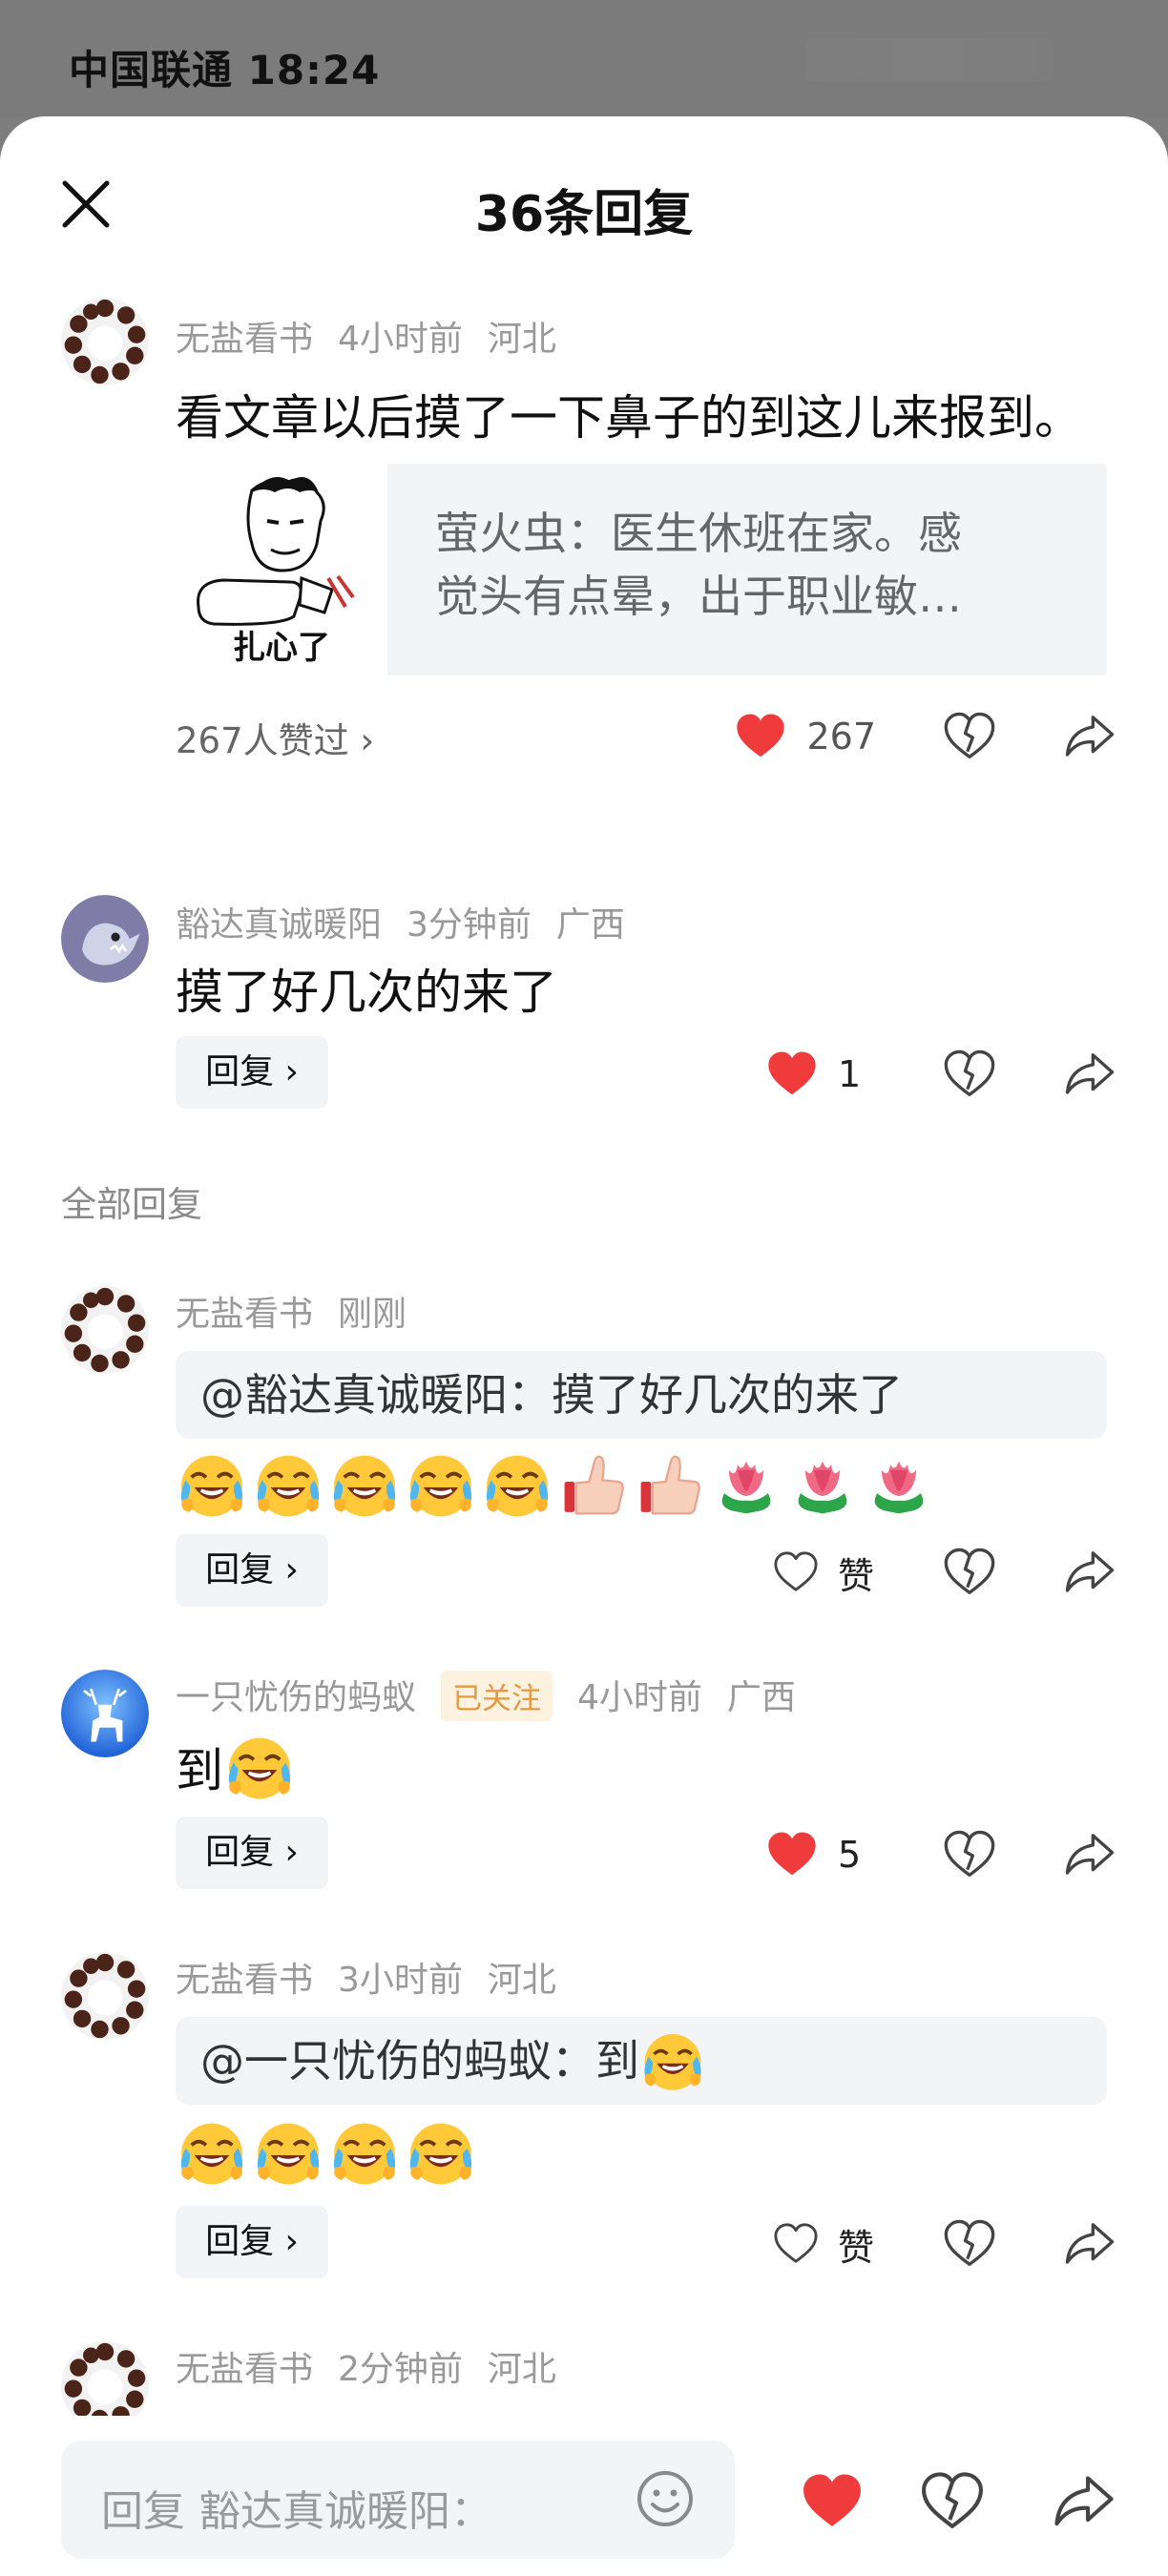 This screenshot has width=1168, height=2576. I want to click on reply-input-bar: 回复 豁达真诚暖阳：, so click(584, 2496).